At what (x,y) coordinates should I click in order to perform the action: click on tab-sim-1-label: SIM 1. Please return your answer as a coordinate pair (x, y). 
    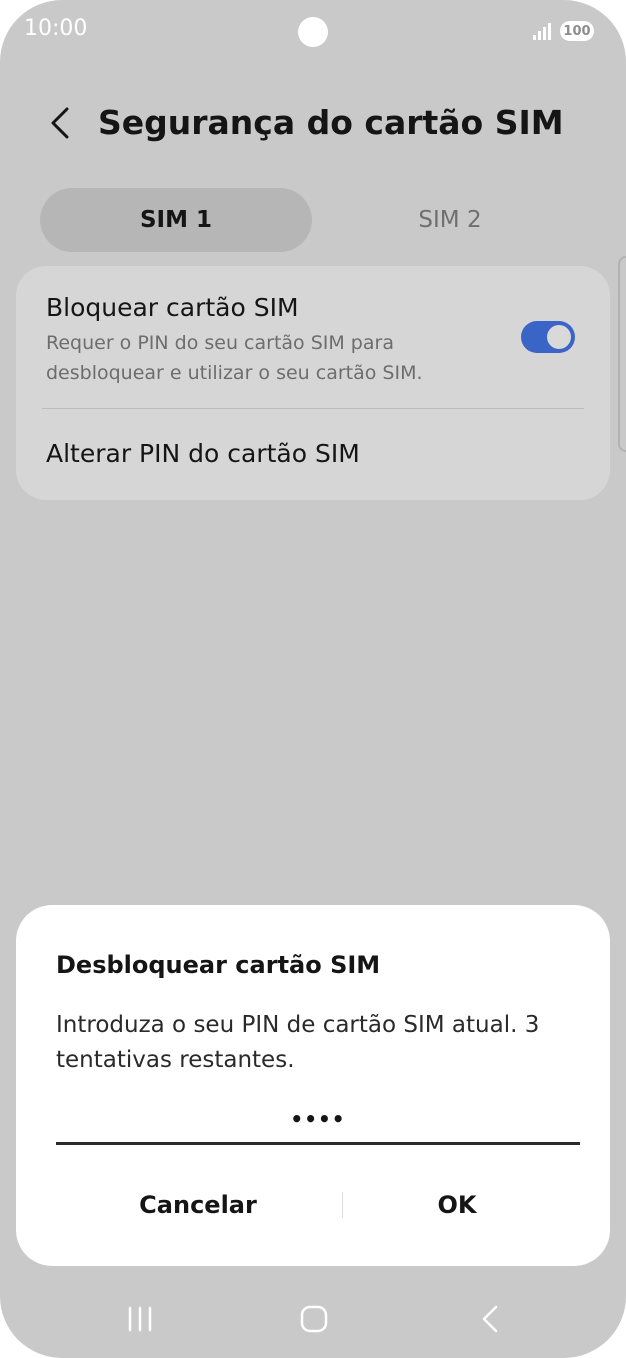
    Looking at the image, I should click on (176, 220).